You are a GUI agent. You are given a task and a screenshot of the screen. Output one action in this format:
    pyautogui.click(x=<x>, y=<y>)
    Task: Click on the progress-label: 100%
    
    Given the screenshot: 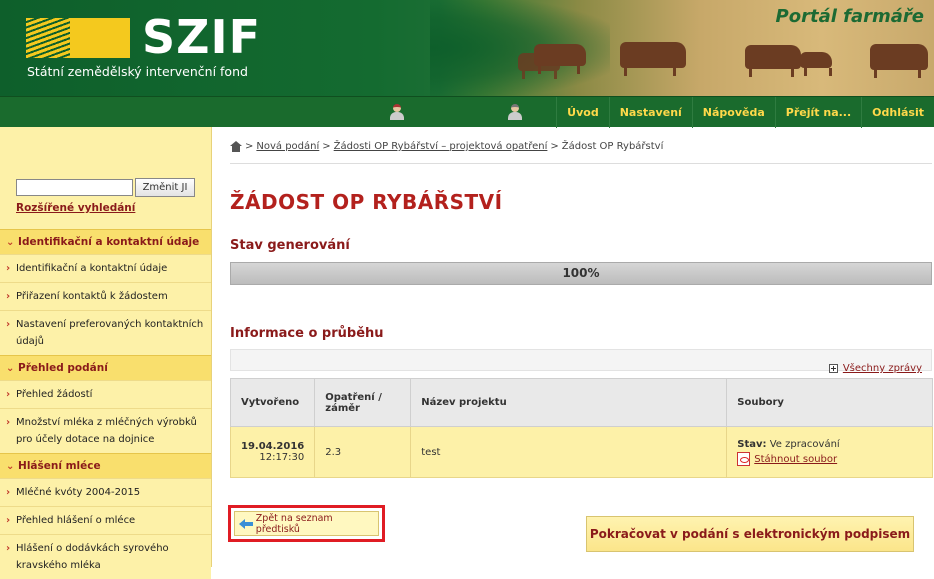 What is the action you would take?
    pyautogui.click(x=581, y=273)
    